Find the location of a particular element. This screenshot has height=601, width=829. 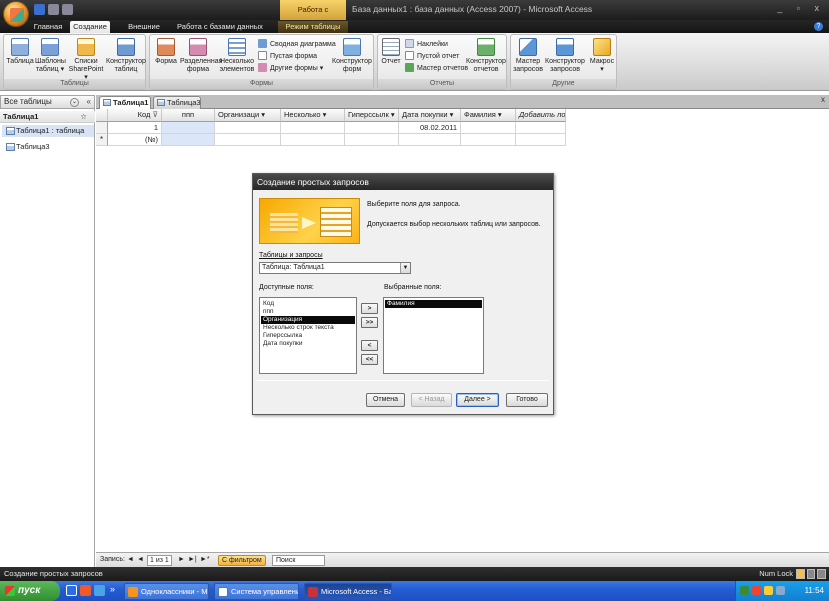

column-header-hyperlink: Гиперссылк ▾ is located at coordinates (372, 115).